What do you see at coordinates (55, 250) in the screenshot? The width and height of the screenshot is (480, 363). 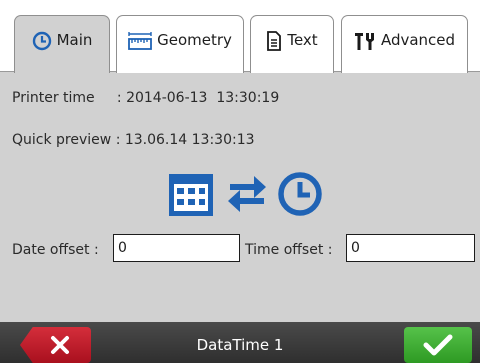 I see `date-offset-label: Date offset :` at bounding box center [55, 250].